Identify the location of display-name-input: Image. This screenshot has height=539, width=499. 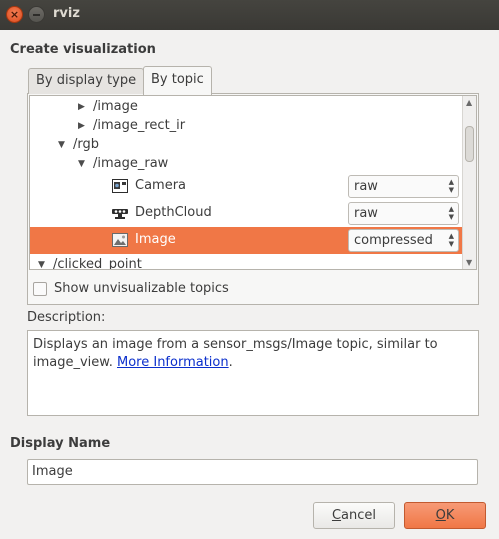
(252, 472).